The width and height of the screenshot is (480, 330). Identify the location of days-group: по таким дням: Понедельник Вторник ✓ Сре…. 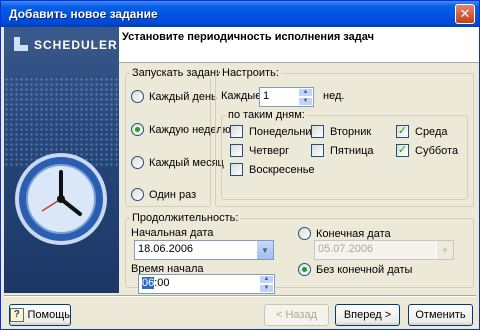
(344, 154).